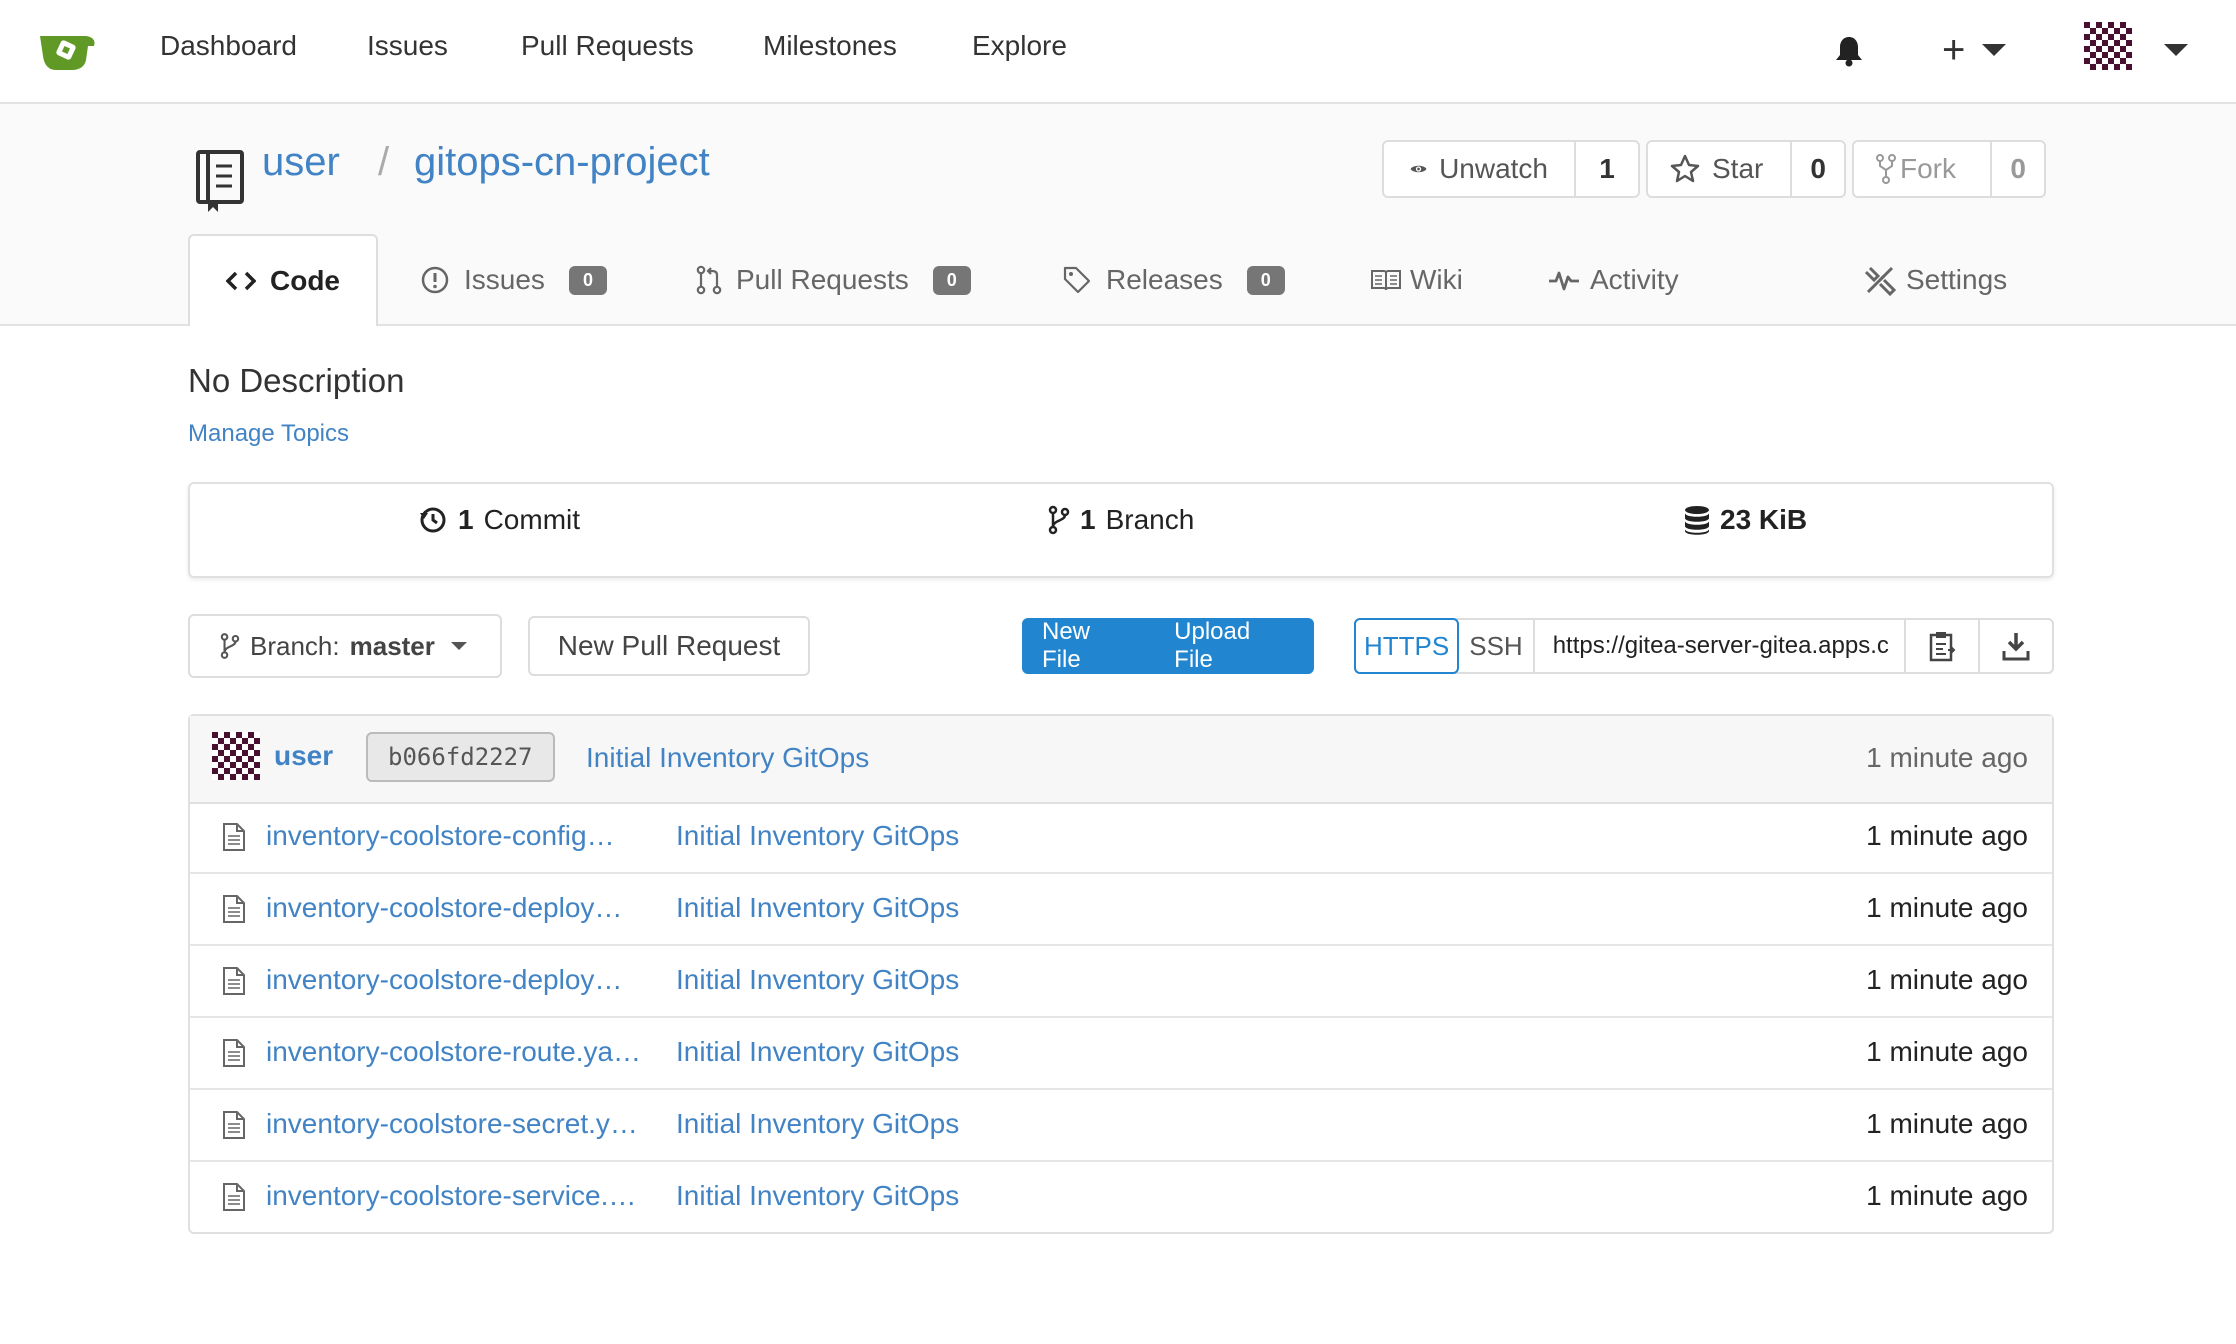 This screenshot has width=2236, height=1344. Describe the element at coordinates (1817, 169) in the screenshot. I see `star-count: 0` at that location.